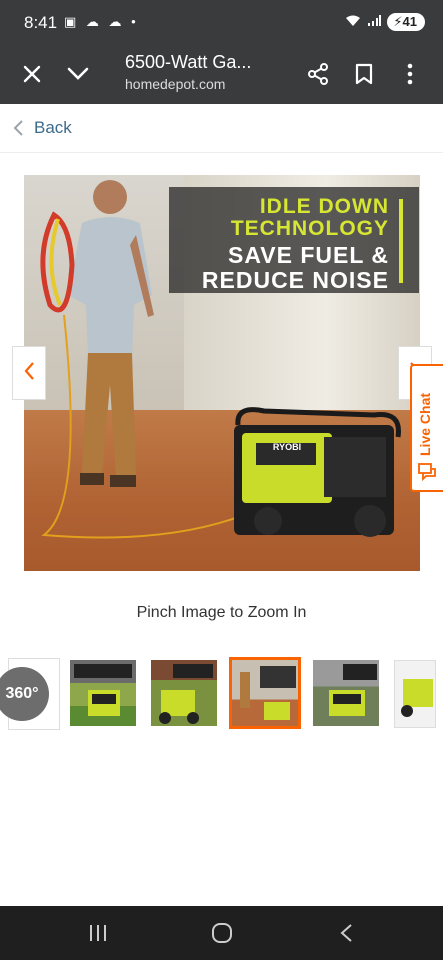 The height and width of the screenshot is (960, 443). I want to click on close-icon, so click(32, 74).